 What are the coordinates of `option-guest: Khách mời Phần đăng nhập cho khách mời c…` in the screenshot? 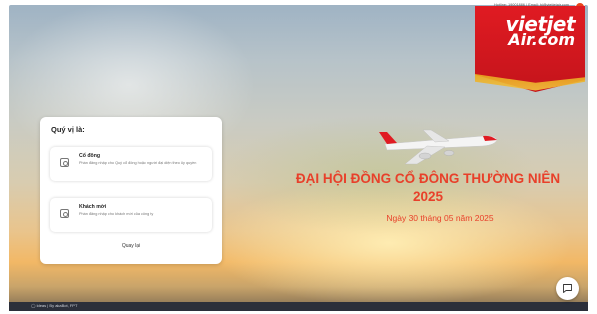 It's located at (131, 215).